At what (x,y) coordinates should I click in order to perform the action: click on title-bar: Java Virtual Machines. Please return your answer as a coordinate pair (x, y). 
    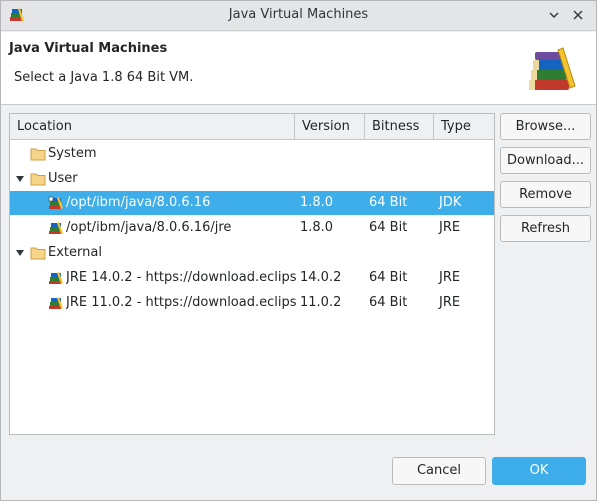
    Looking at the image, I should click on (298, 16).